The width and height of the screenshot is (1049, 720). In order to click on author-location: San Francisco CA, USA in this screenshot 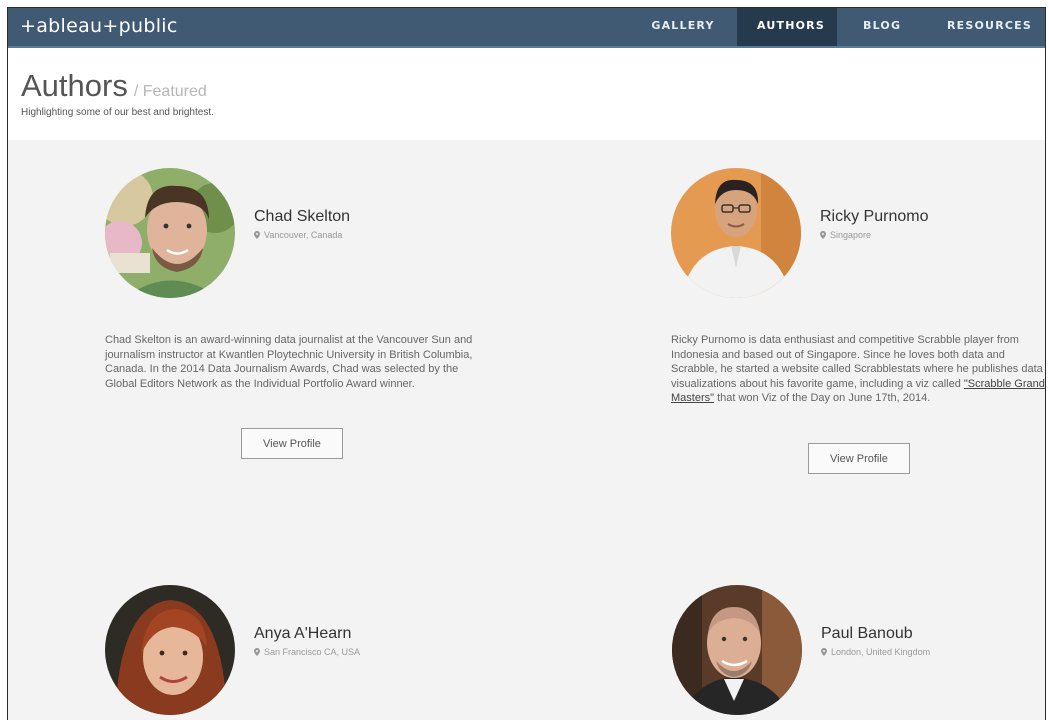, I will do `click(307, 652)`.